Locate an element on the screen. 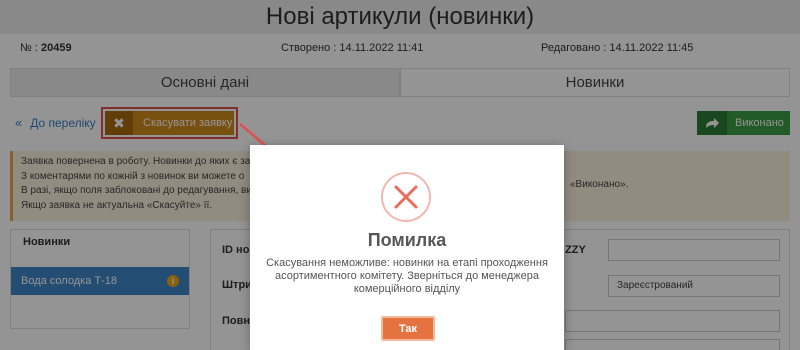 The image size is (800, 350). error-x-circle-icon is located at coordinates (406, 197).